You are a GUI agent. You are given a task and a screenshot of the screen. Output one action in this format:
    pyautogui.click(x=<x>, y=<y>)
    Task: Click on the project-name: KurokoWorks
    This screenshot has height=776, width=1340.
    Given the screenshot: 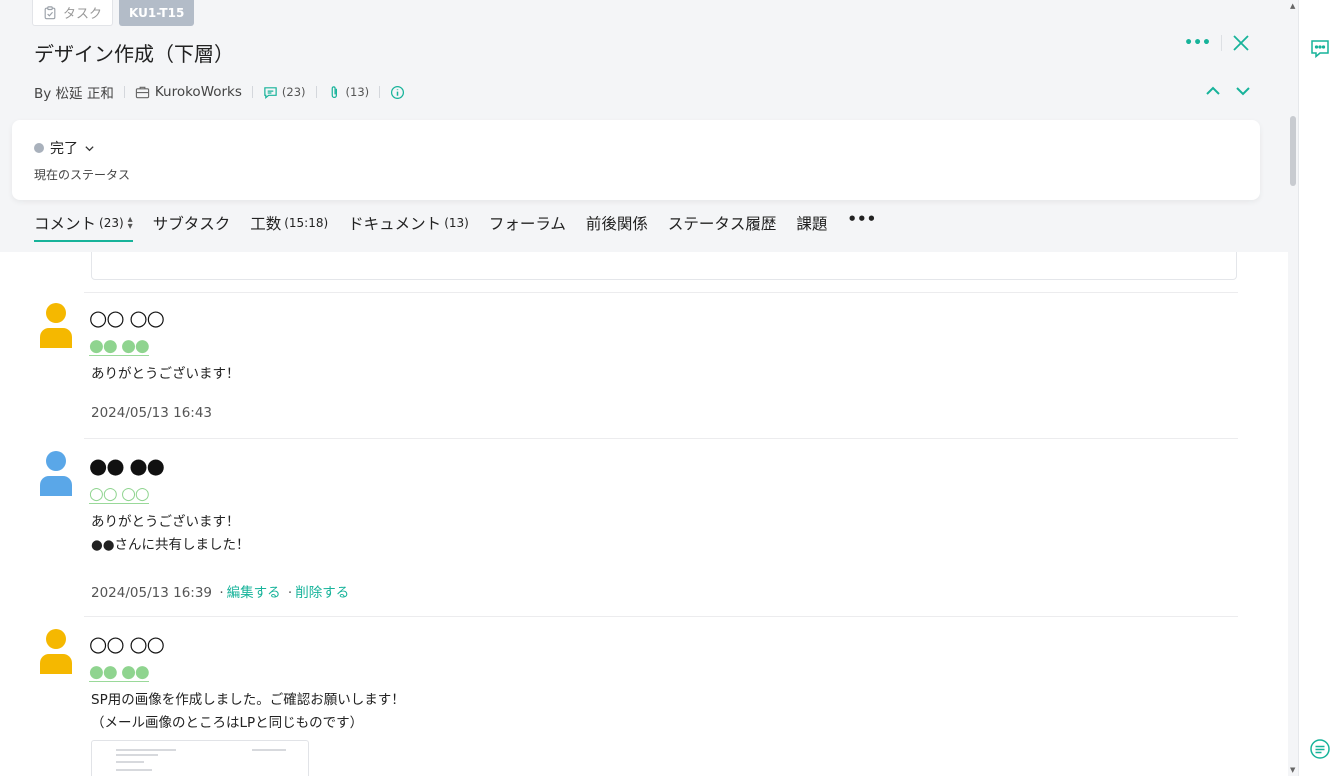 What is the action you would take?
    pyautogui.click(x=198, y=92)
    